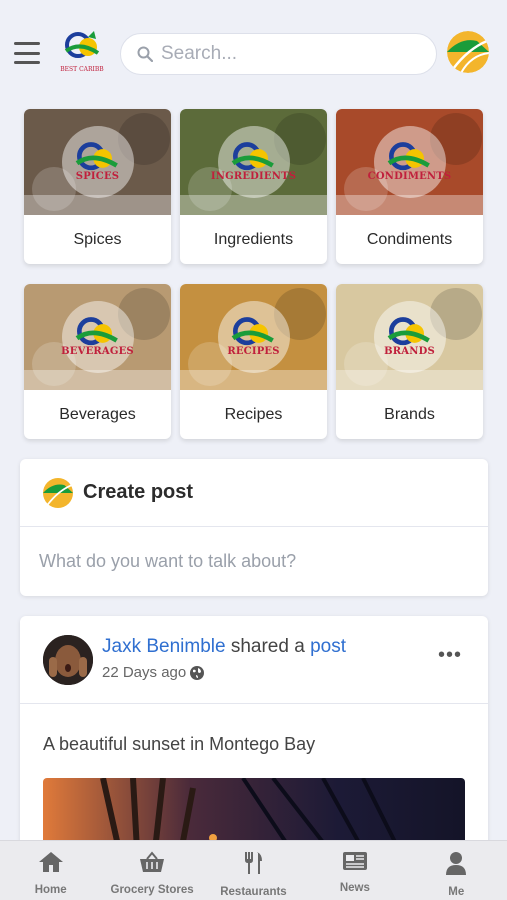  What do you see at coordinates (253, 351) in the screenshot?
I see `category-badge-text: RECIPES` at bounding box center [253, 351].